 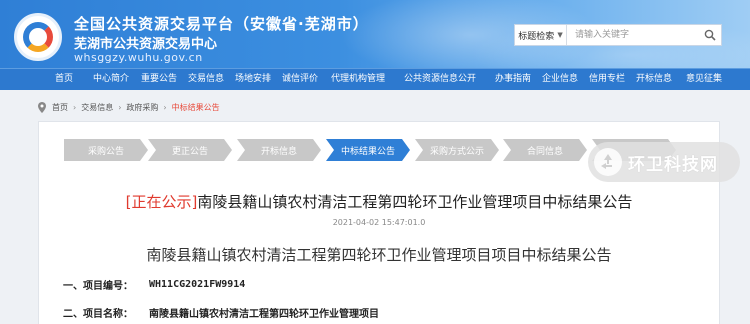 I want to click on search-button, so click(x=710, y=35).